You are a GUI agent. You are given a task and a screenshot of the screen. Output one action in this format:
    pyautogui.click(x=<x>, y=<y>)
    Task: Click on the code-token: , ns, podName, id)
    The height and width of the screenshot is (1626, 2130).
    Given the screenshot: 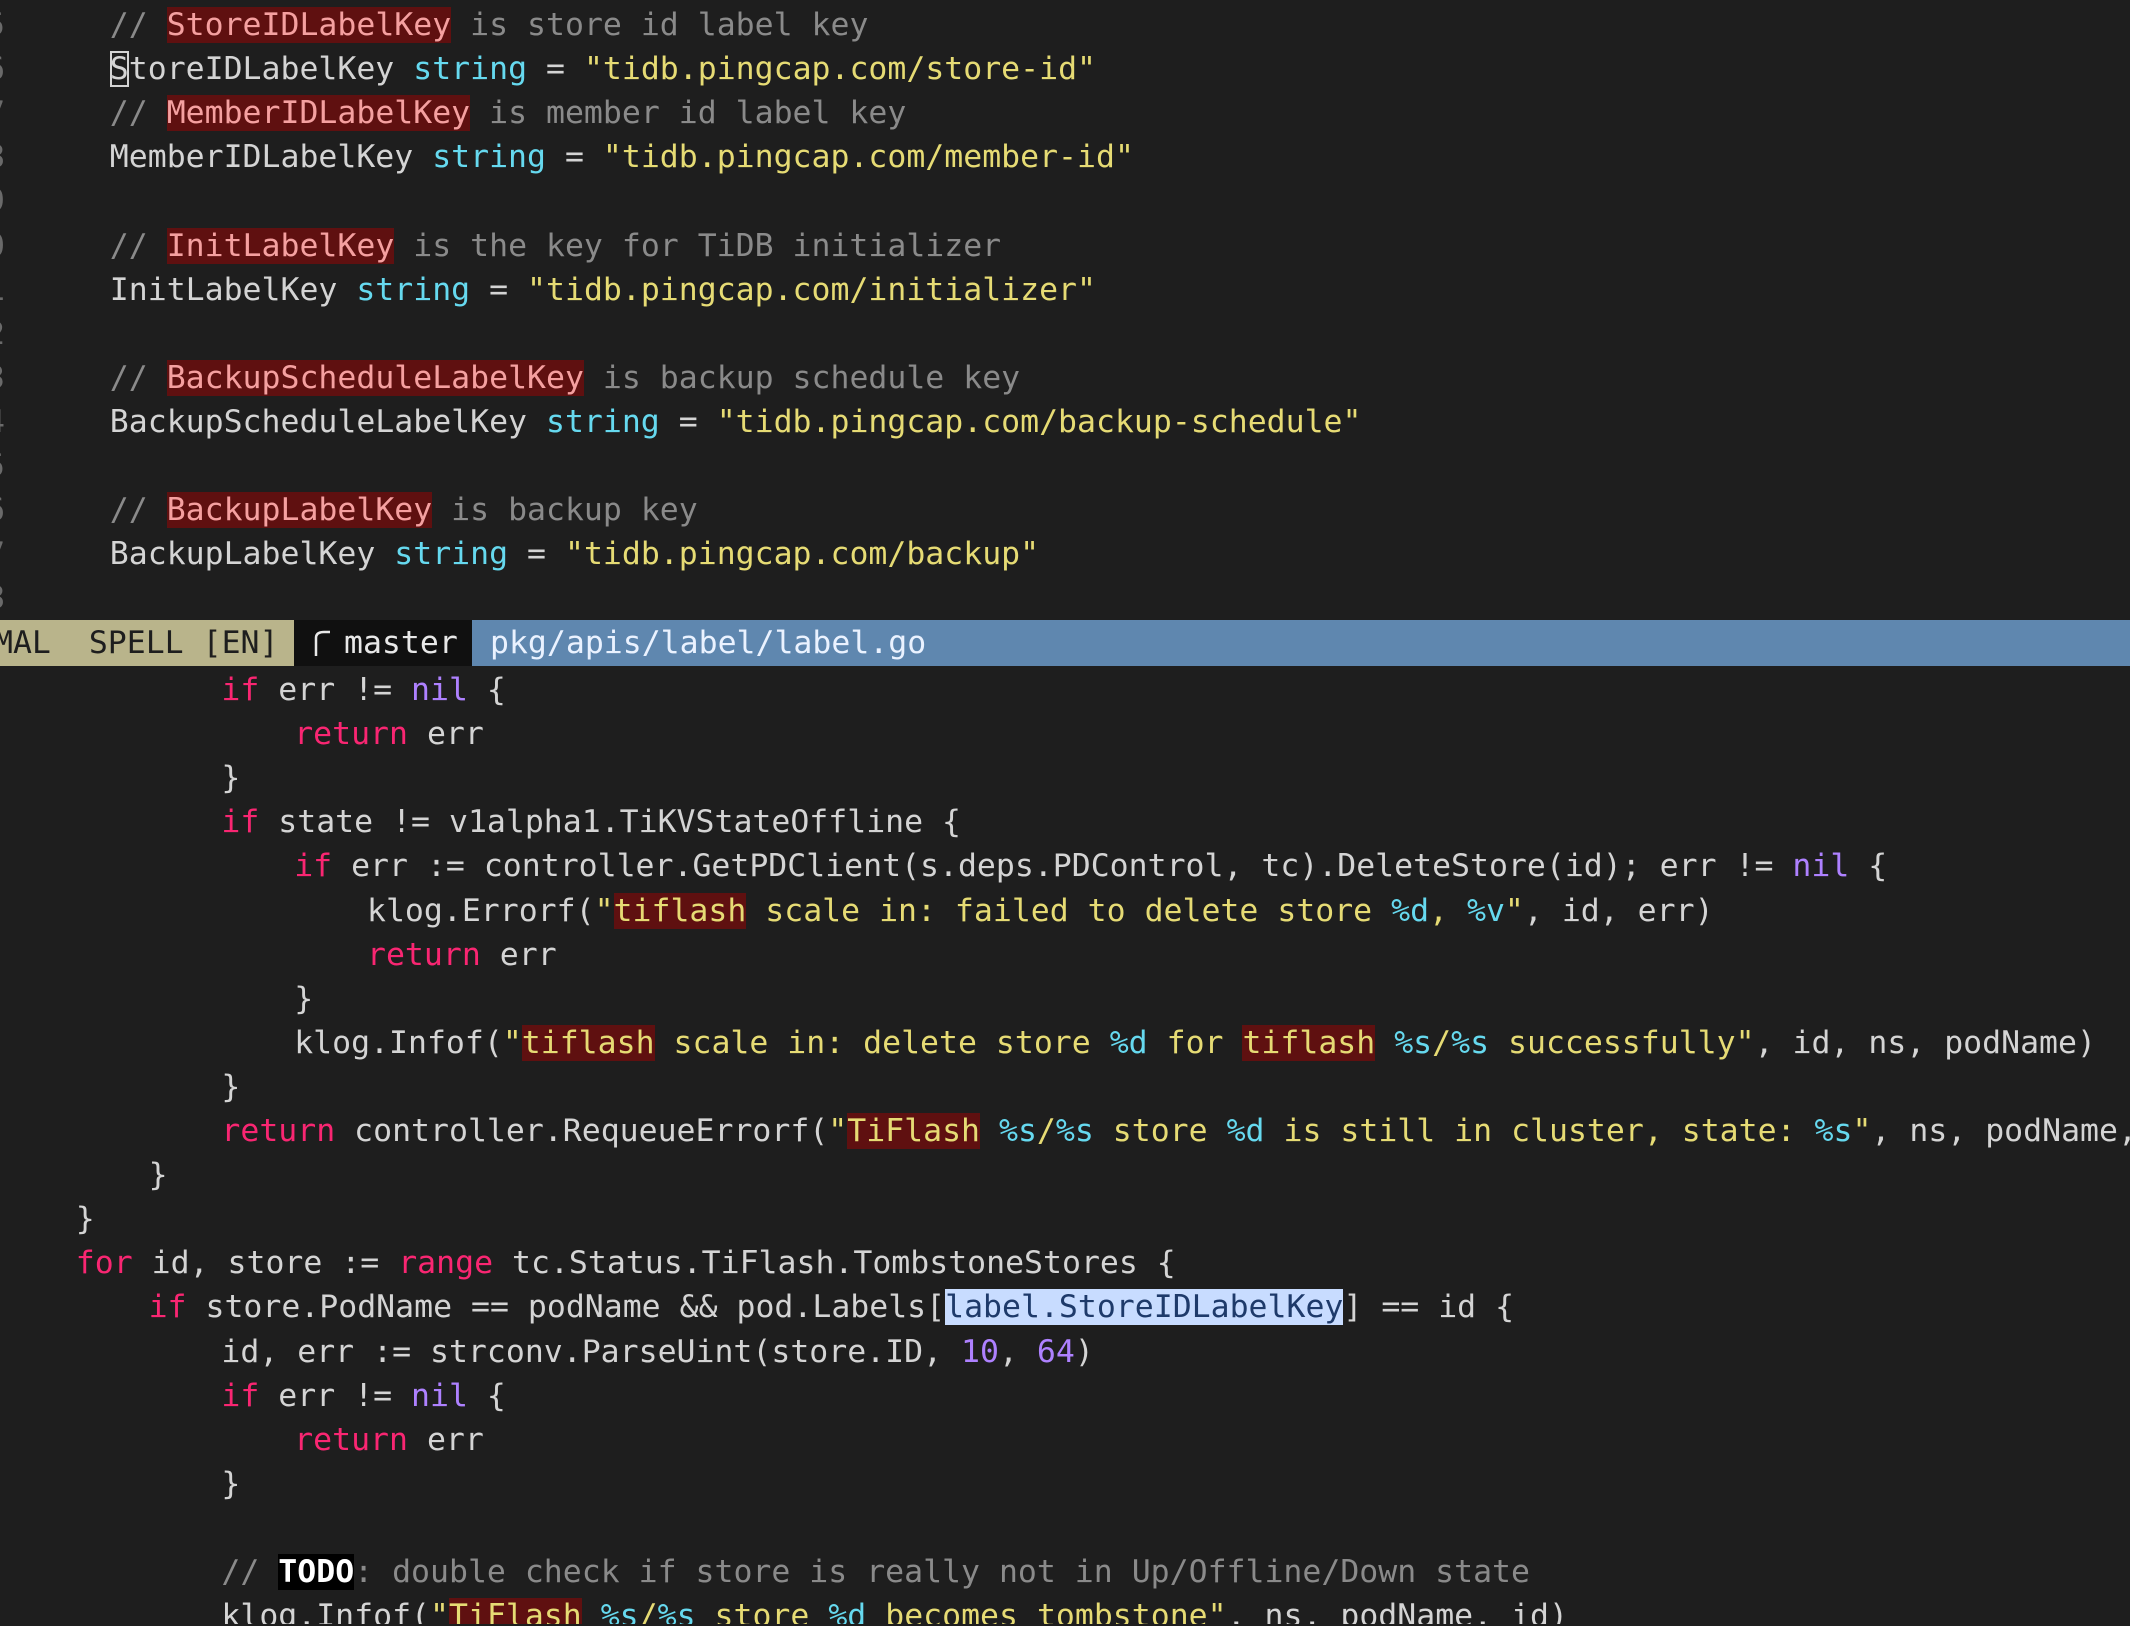 What is the action you would take?
    pyautogui.click(x=1397, y=1611)
    